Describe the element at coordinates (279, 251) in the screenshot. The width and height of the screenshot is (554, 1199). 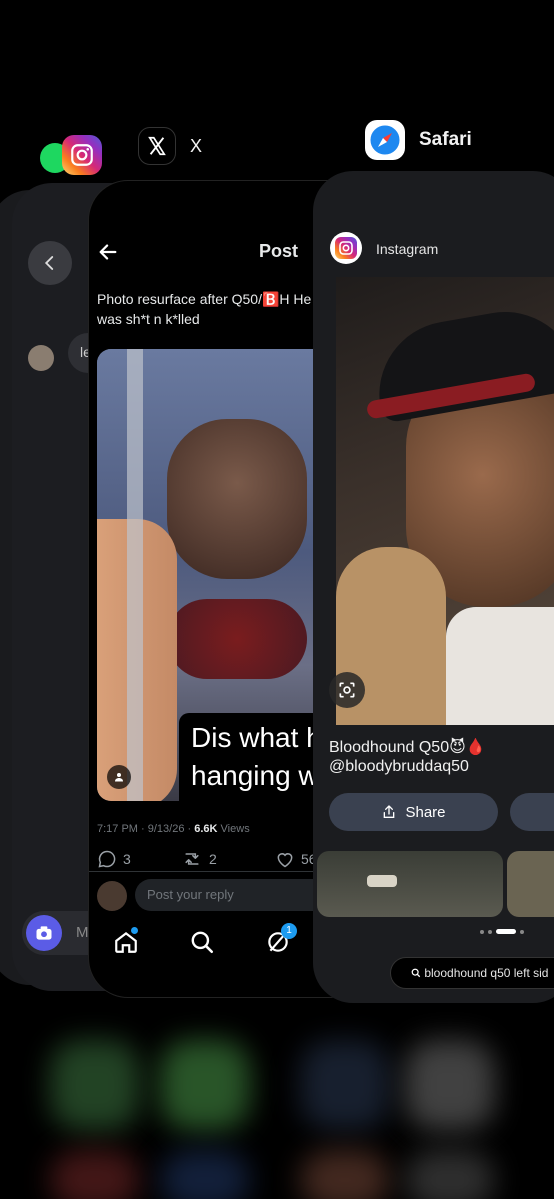
I see `page-title: Post` at that location.